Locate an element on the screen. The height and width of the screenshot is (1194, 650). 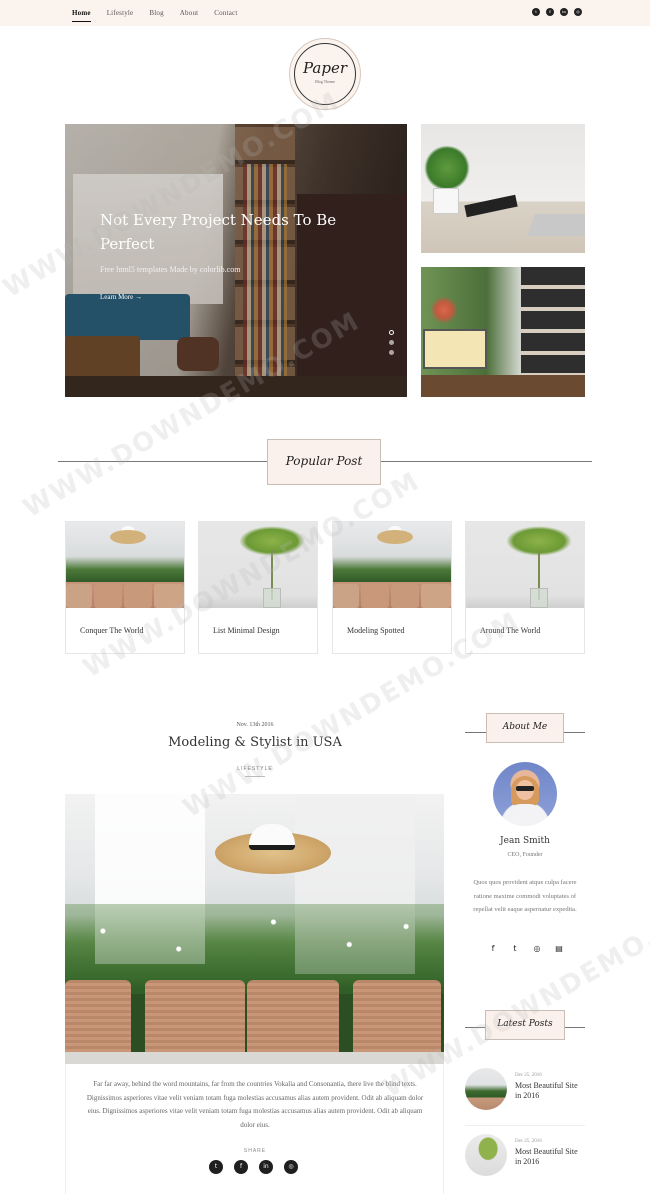
learn-more-link: Learn More → is located at coordinates (121, 297).